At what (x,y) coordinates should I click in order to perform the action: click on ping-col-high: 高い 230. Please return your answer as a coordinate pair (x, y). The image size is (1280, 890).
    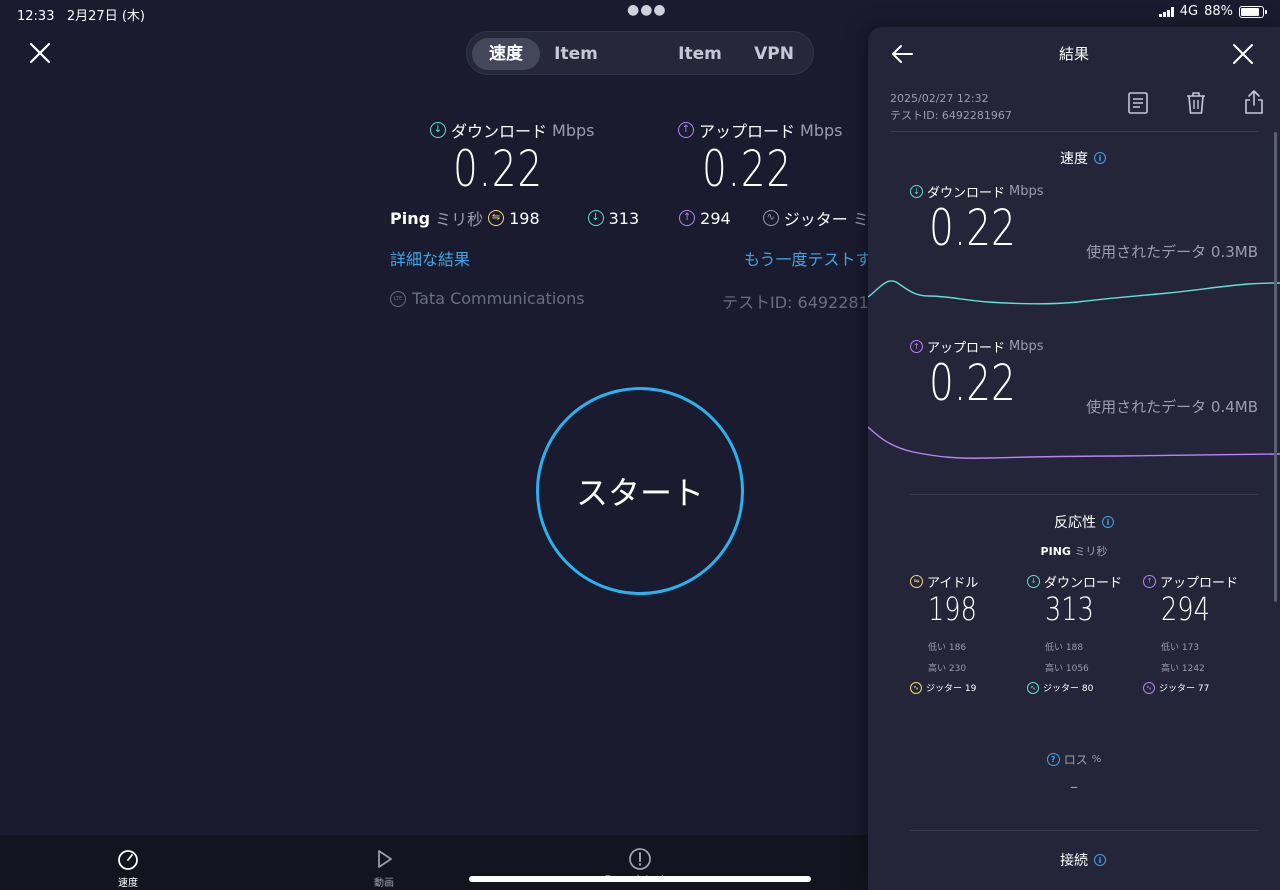
    Looking at the image, I should click on (947, 669).